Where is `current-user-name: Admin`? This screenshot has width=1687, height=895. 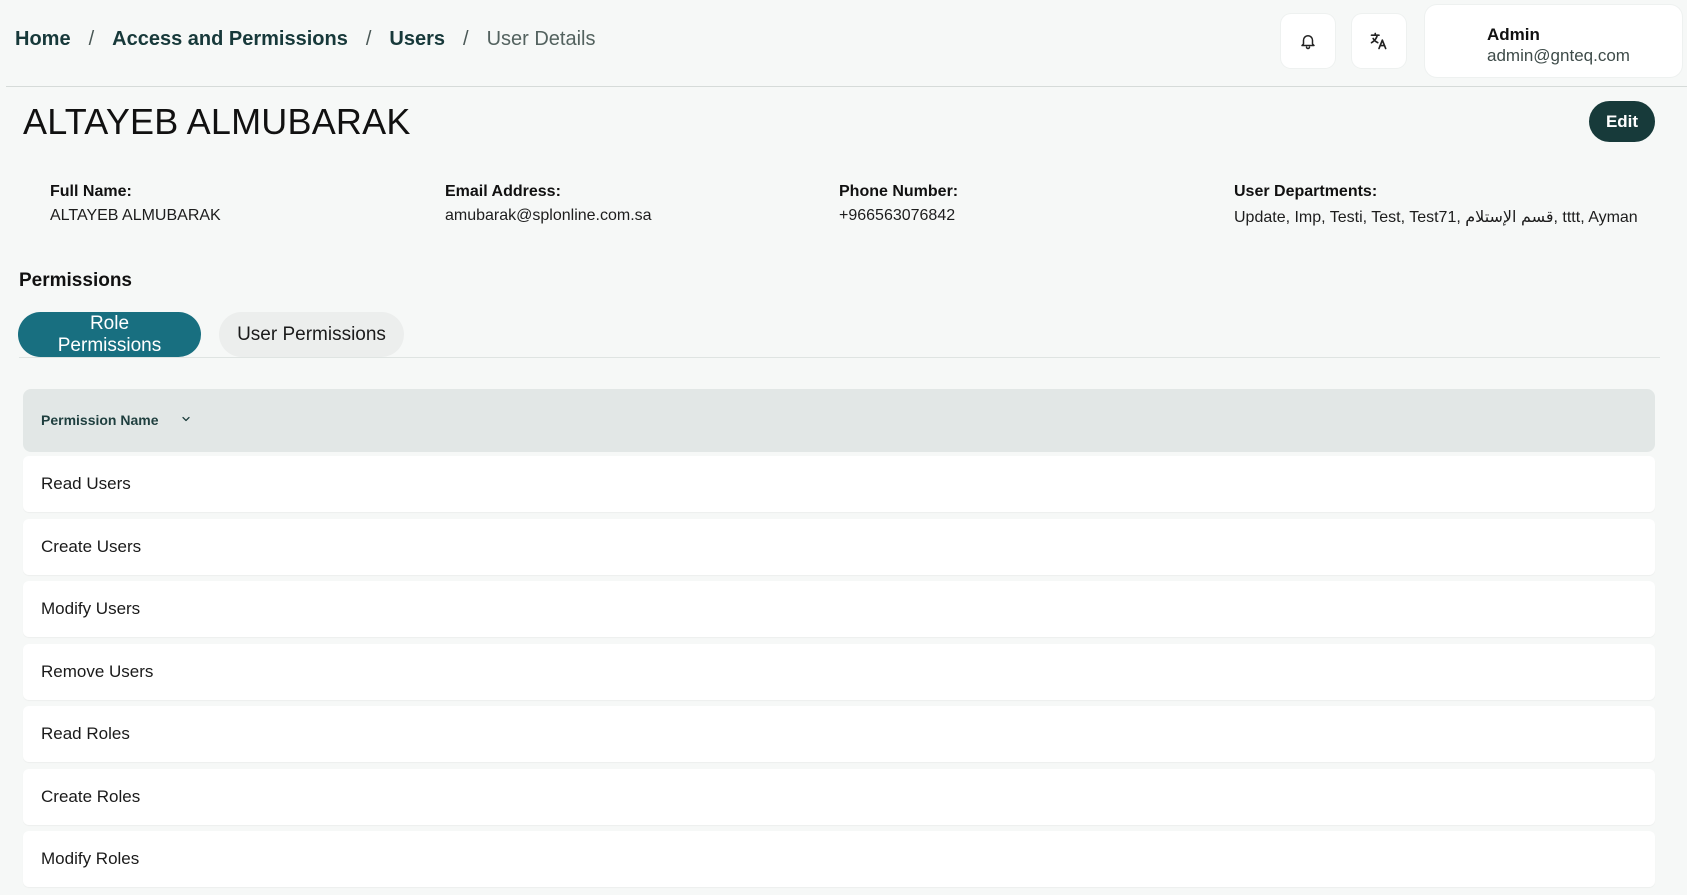 current-user-name: Admin is located at coordinates (1513, 34).